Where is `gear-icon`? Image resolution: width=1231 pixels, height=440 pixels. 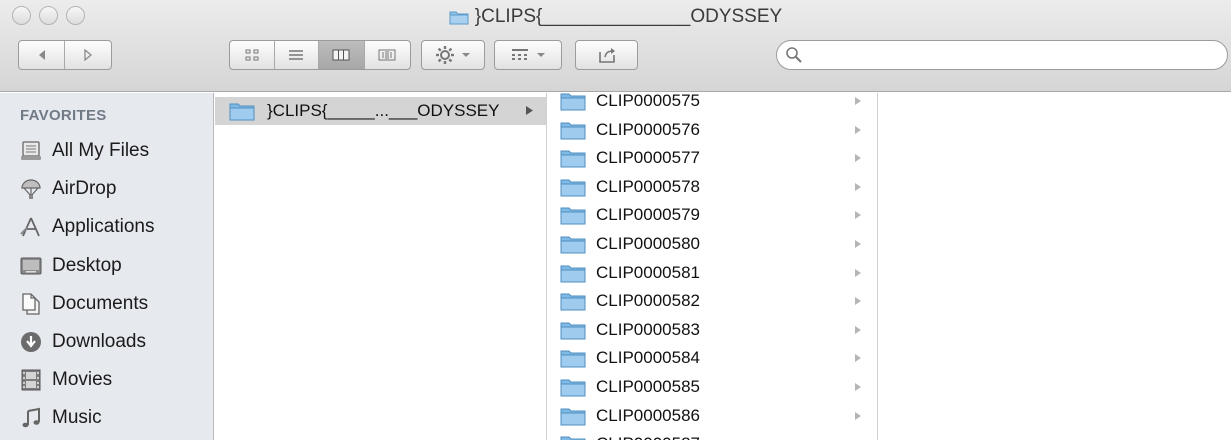 gear-icon is located at coordinates (445, 55).